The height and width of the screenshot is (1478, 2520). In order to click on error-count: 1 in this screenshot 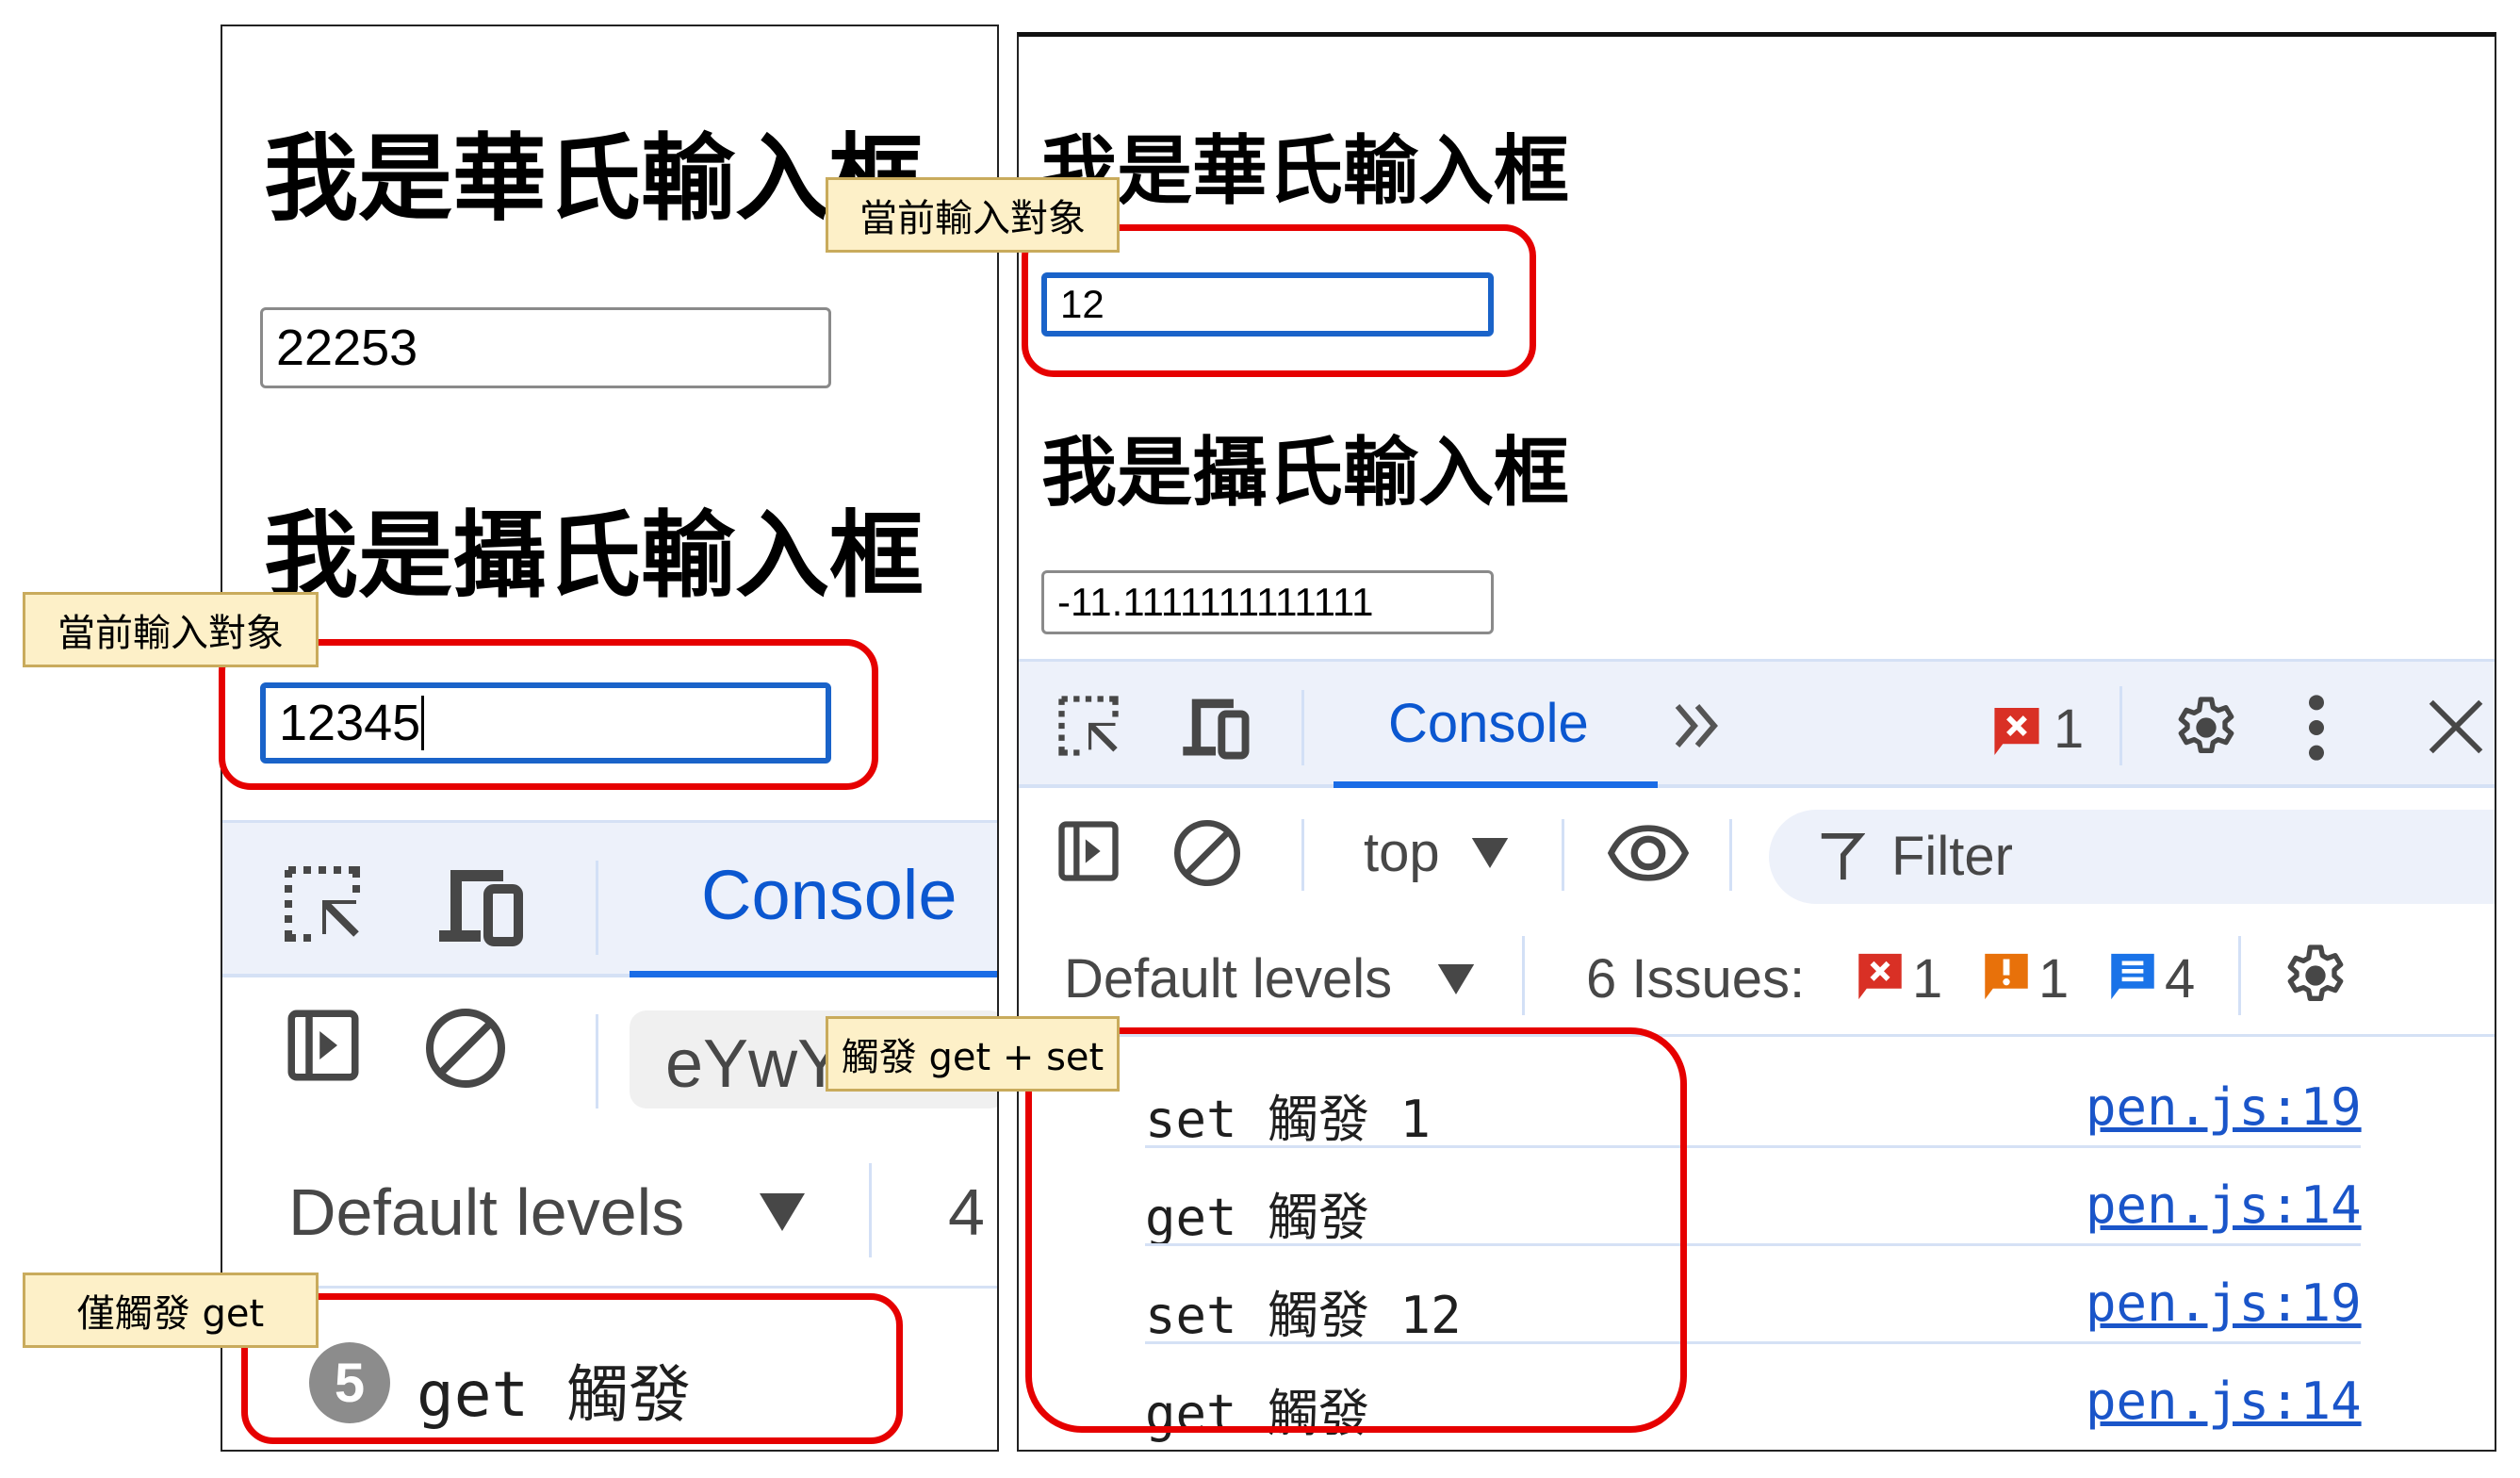, I will do `click(2069, 729)`.